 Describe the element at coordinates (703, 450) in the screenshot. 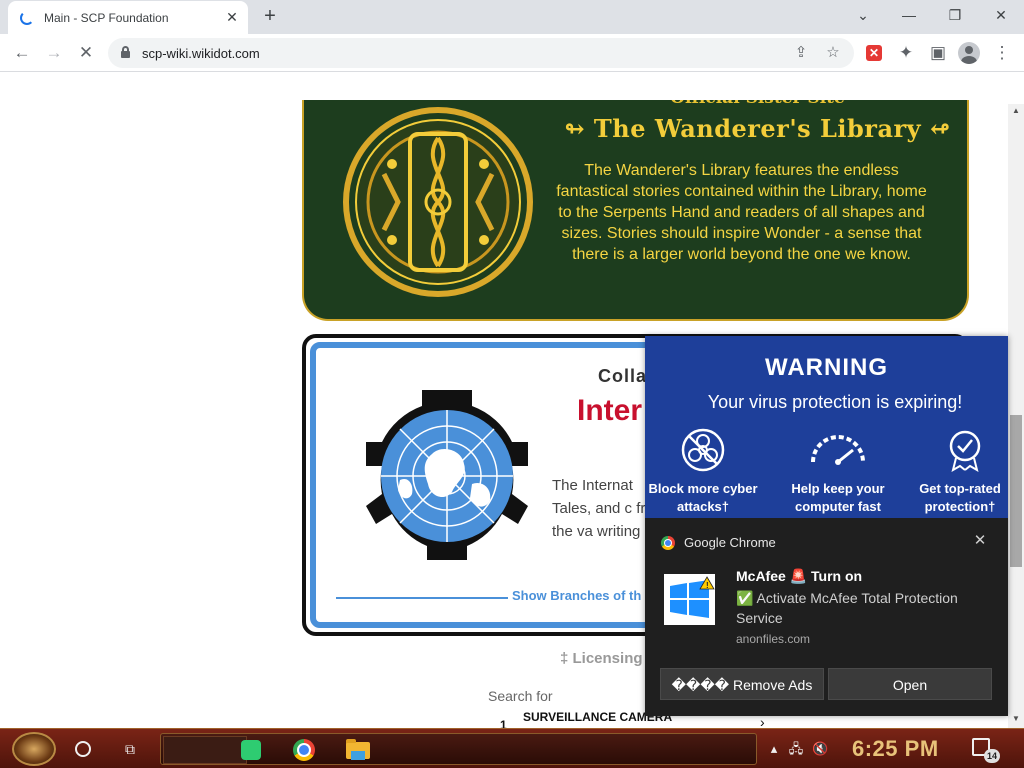

I see `biohazard-icon` at that location.